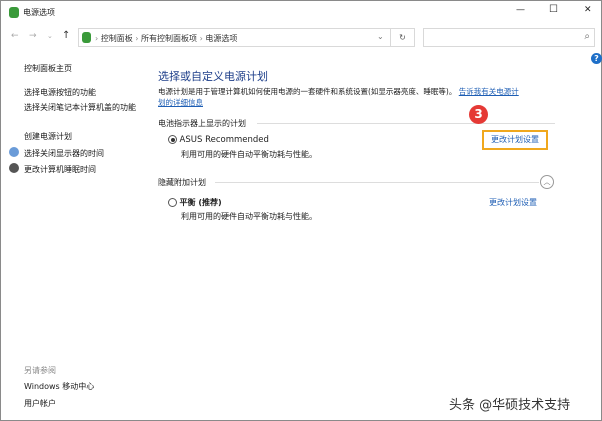 The width and height of the screenshot is (602, 421). I want to click on forward-button: →, so click(33, 36).